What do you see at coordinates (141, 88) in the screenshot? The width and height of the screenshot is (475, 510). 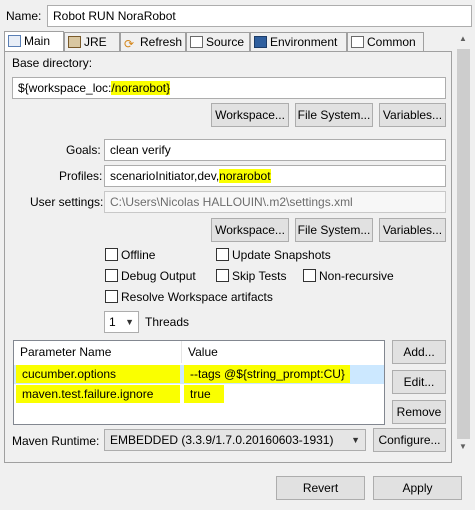 I see `base-directory-highlight: /norarobot}` at bounding box center [141, 88].